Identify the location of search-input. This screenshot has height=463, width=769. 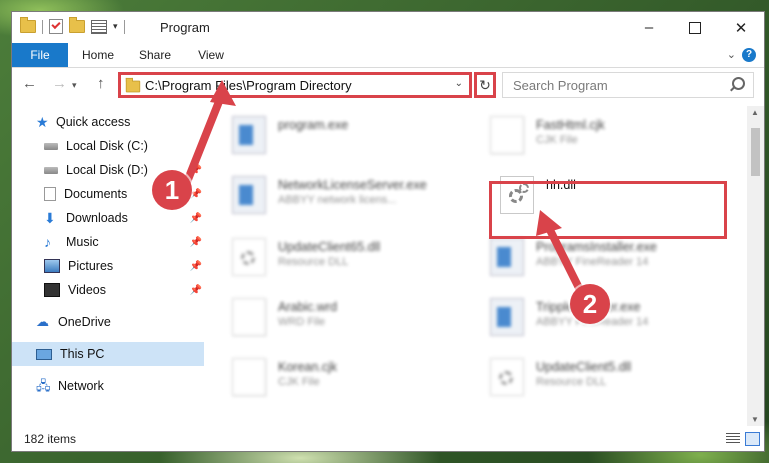
(613, 85).